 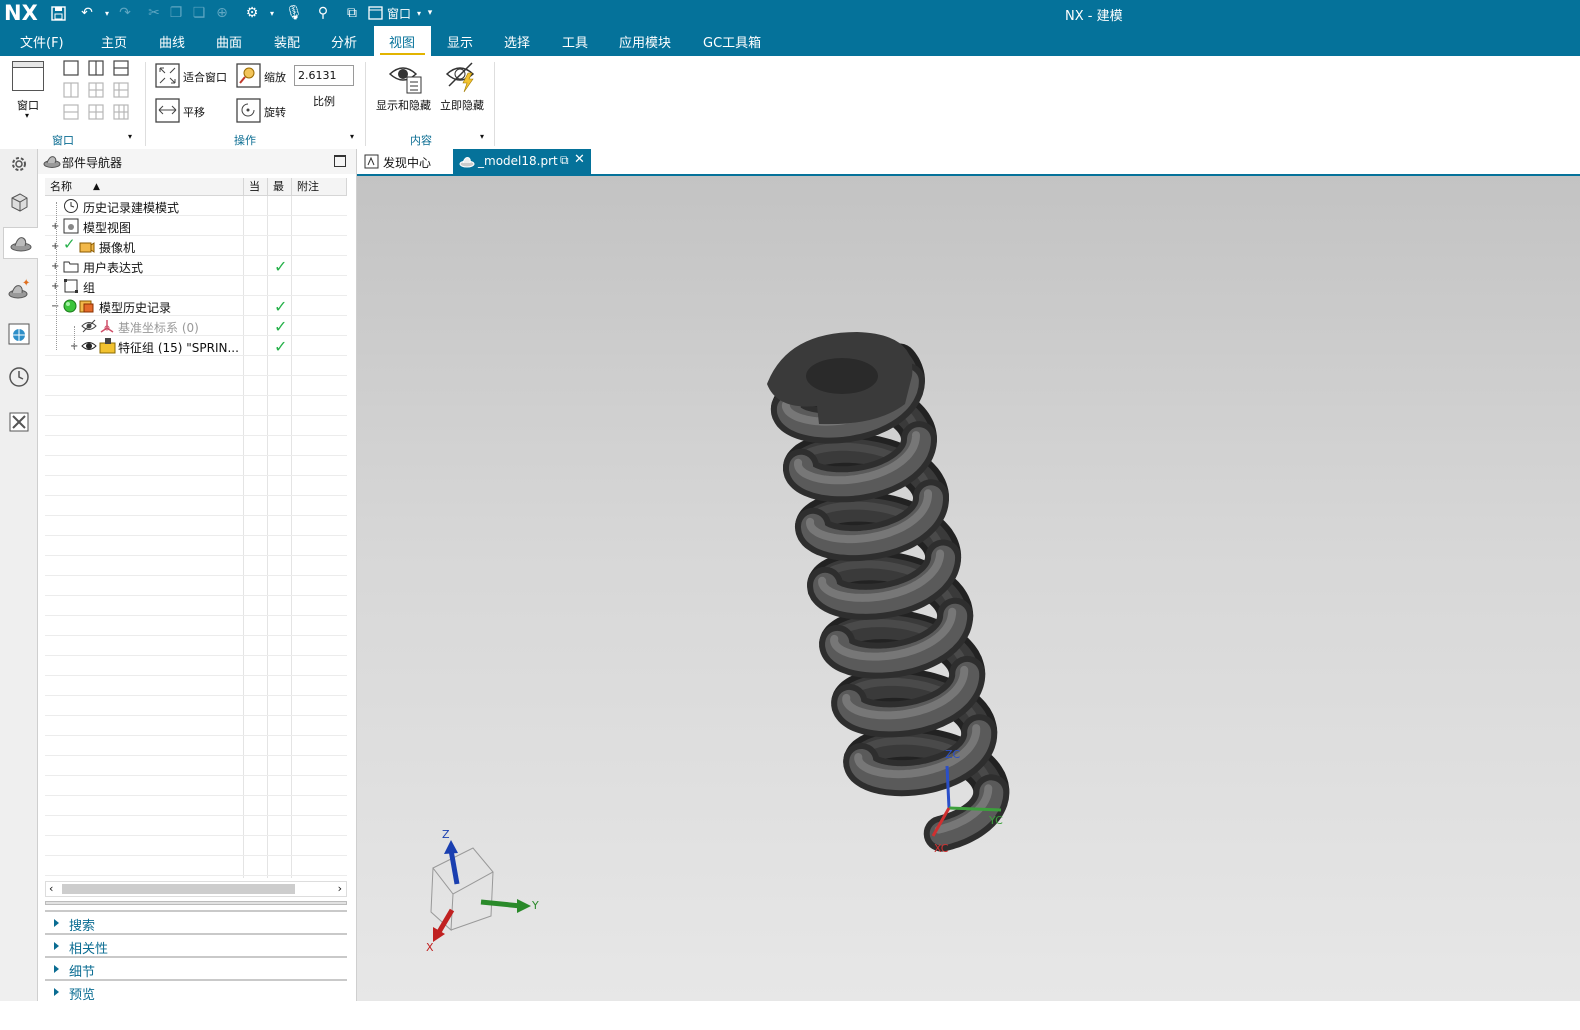 I want to click on show-hide-icon, so click(x=405, y=77).